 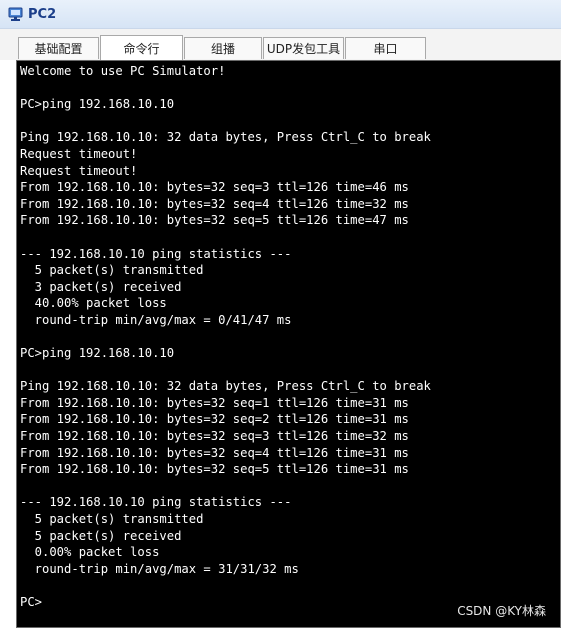 What do you see at coordinates (223, 48) in the screenshot?
I see `tab-multicast: 组播` at bounding box center [223, 48].